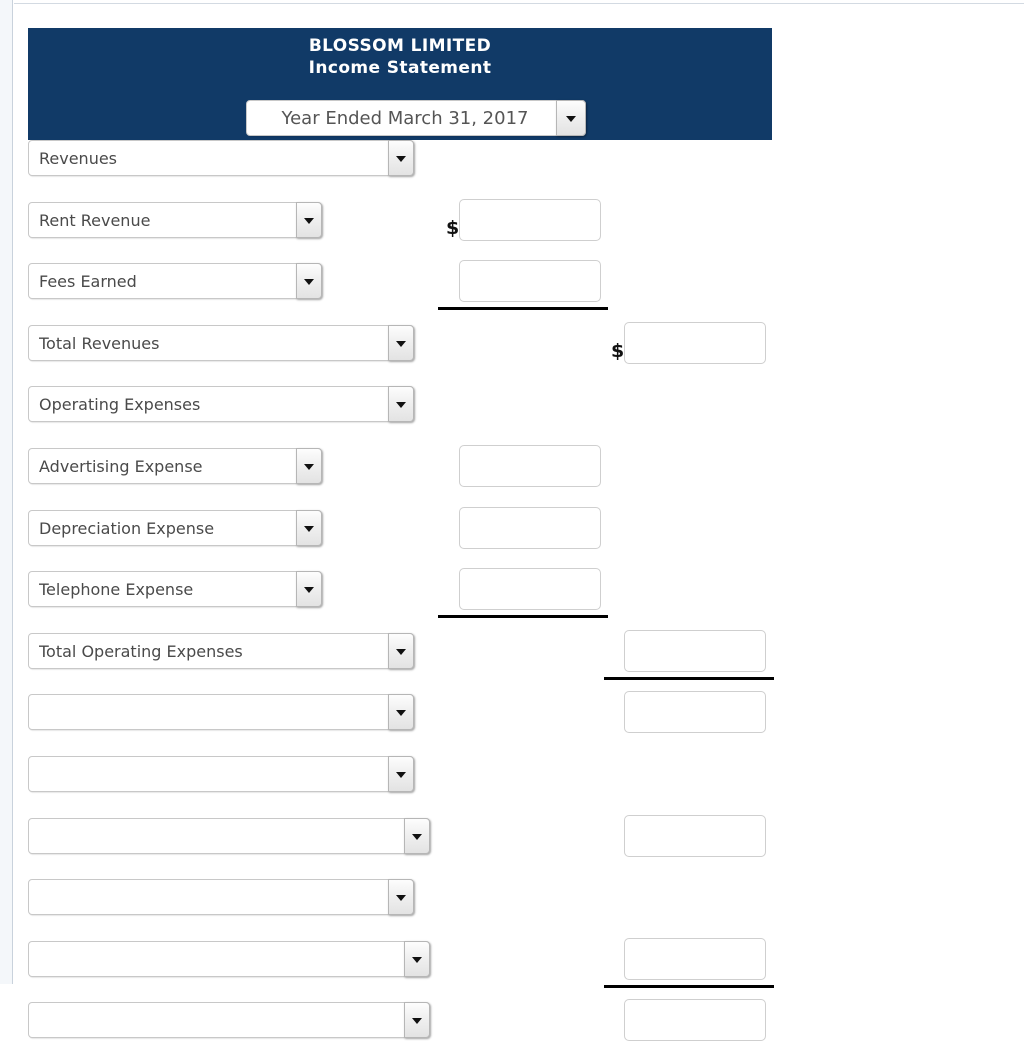 The height and width of the screenshot is (1041, 1024). Describe the element at coordinates (530, 466) in the screenshot. I see `amount-input-6-c1` at that location.